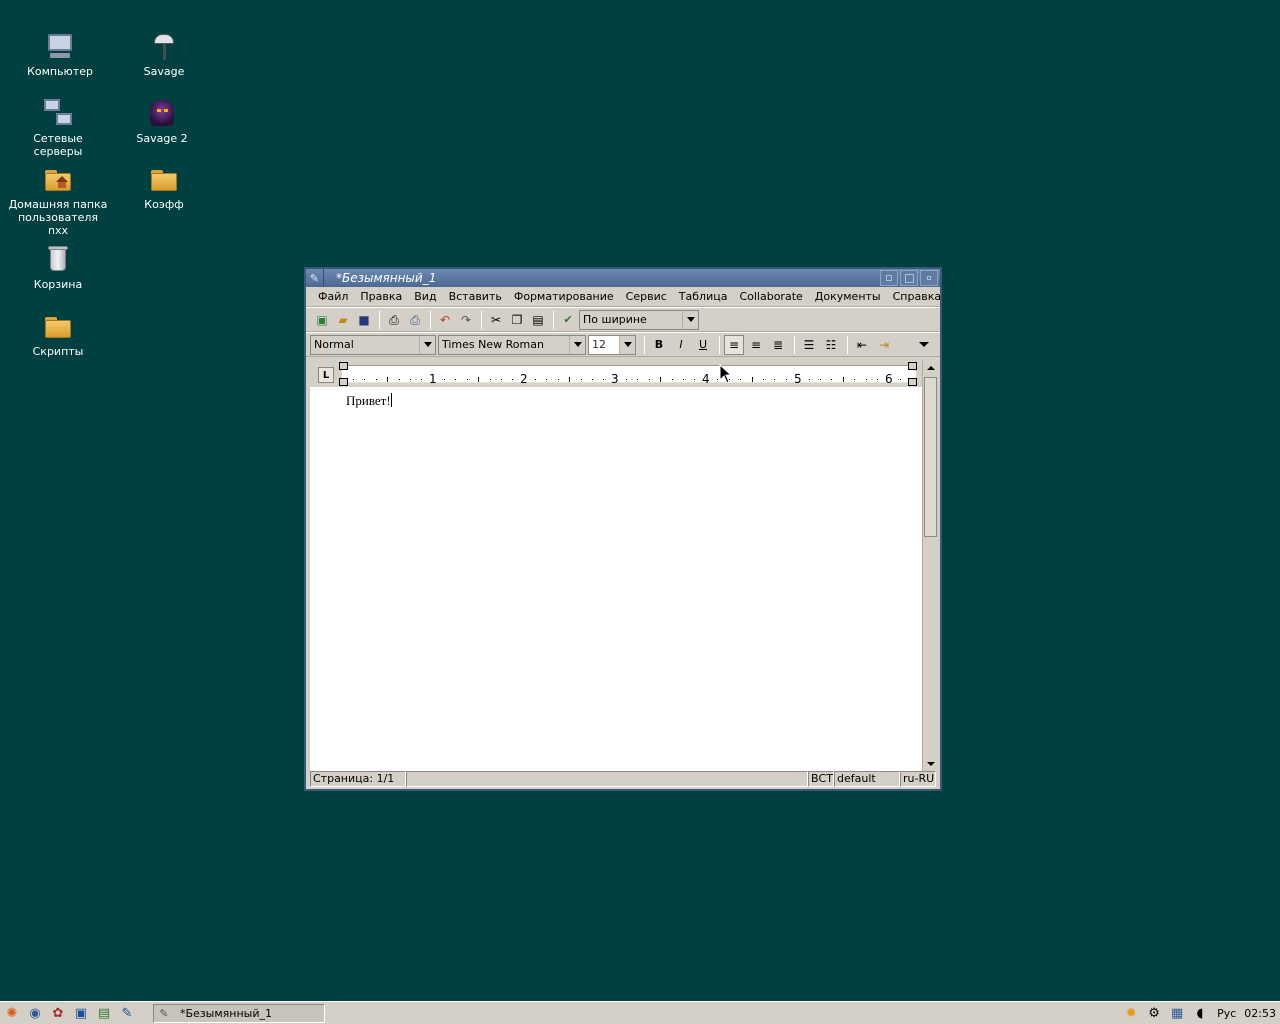  I want to click on new-document-button: ▣, so click(322, 320).